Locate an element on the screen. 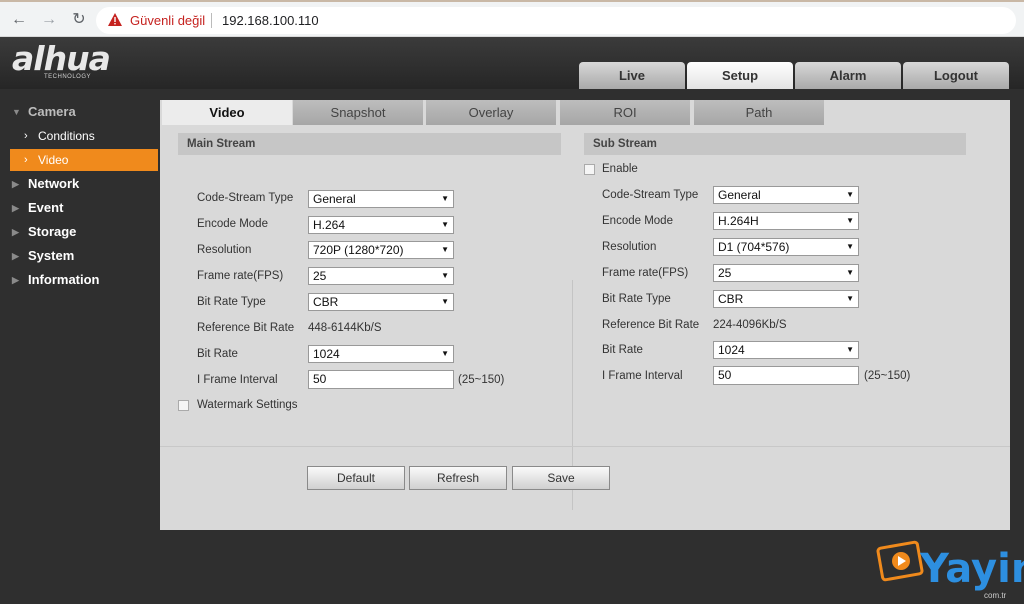 This screenshot has height=604, width=1024. main-reference-bit-rate-label: Reference Bit Rate is located at coordinates (246, 328).